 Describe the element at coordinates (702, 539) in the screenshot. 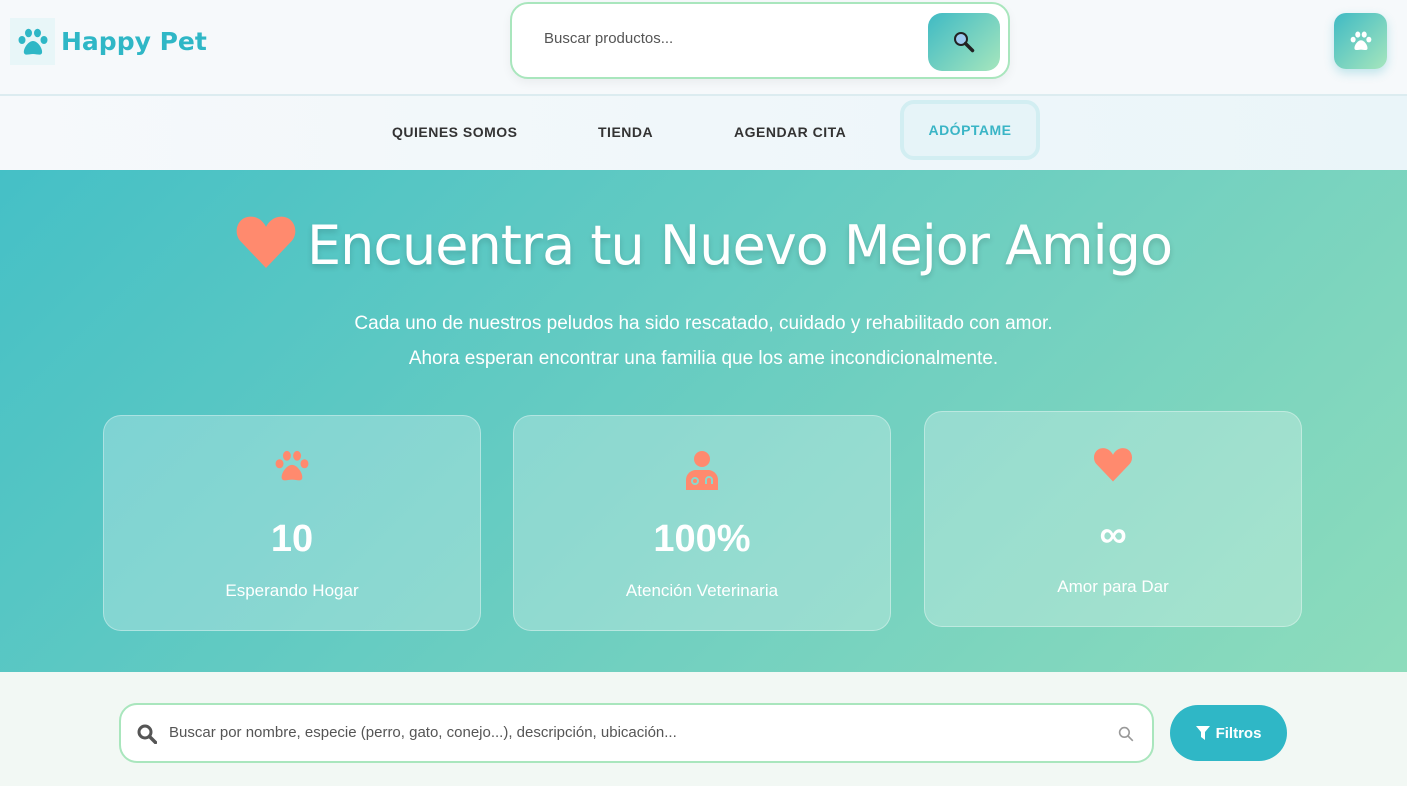

I see `stat-value: 100%` at that location.